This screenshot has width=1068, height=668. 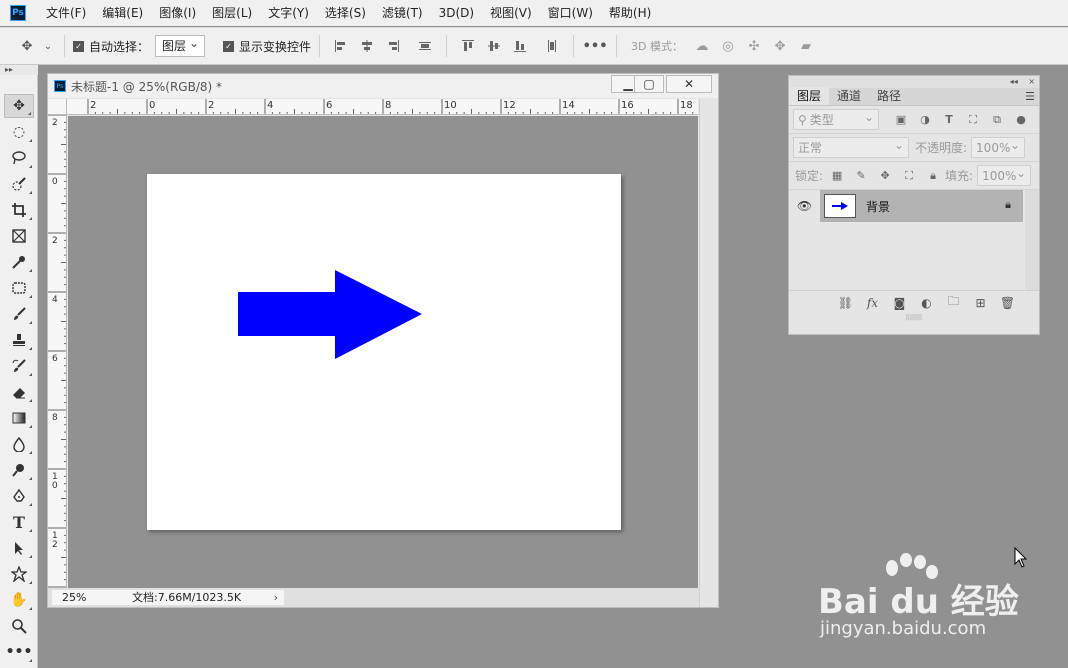 What do you see at coordinates (330, 314) in the screenshot?
I see `blue-arrow-shape` at bounding box center [330, 314].